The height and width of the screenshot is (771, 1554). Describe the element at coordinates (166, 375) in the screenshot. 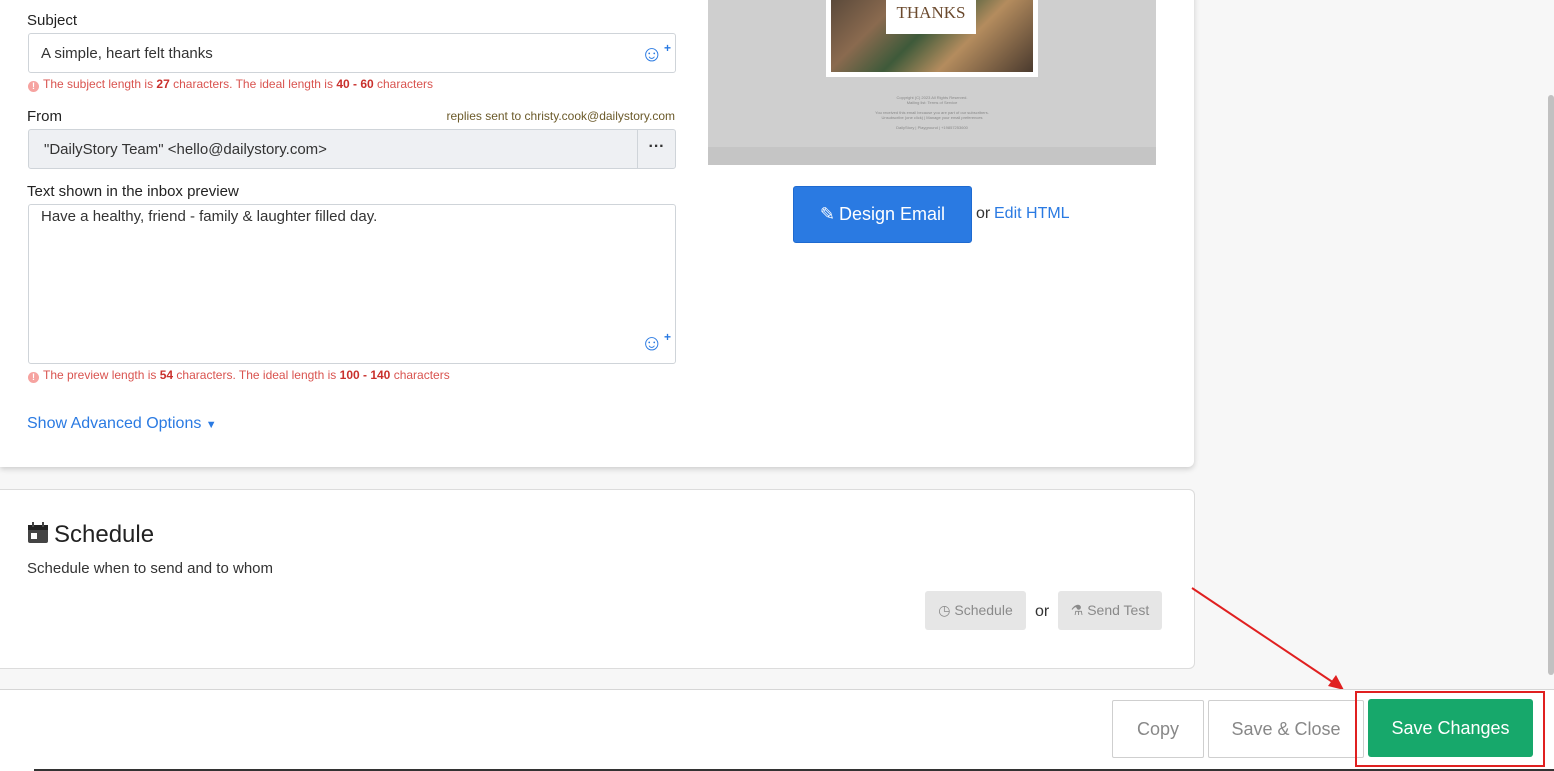

I see `warning-count: 54` at that location.